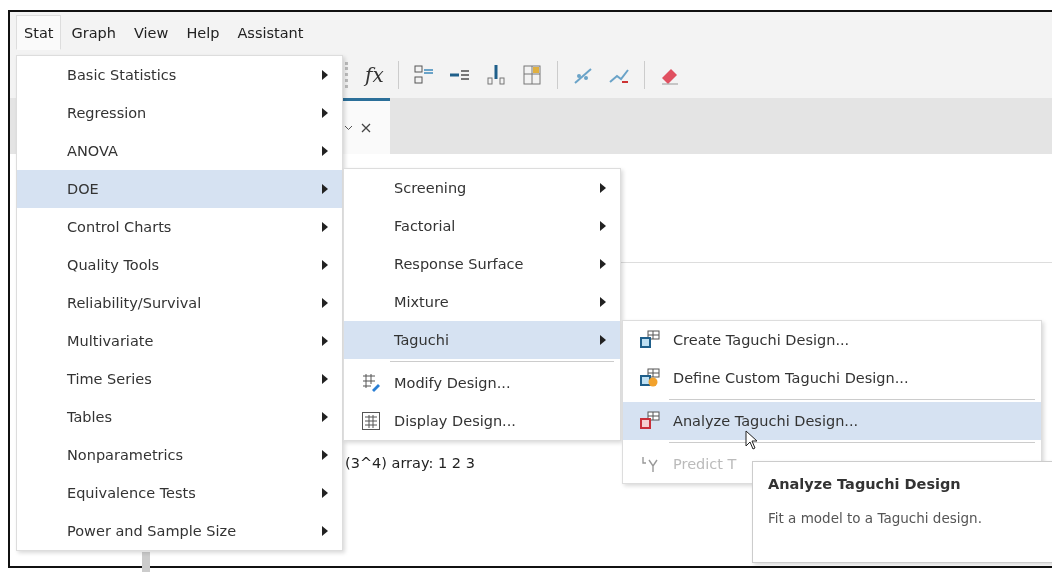 The height and width of the screenshot is (572, 1052). Describe the element at coordinates (864, 484) in the screenshot. I see `tooltip-title: Analyze Taguchi Design` at that location.